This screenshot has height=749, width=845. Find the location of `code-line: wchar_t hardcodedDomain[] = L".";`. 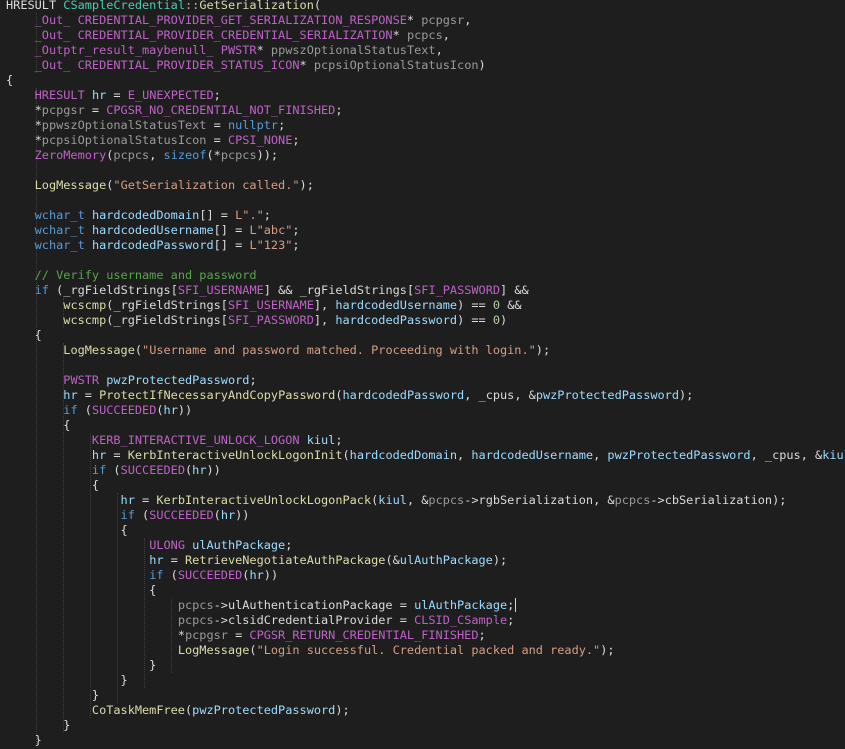

code-line: wchar_t hardcodedDomain[] = L"."; is located at coordinates (138, 215).